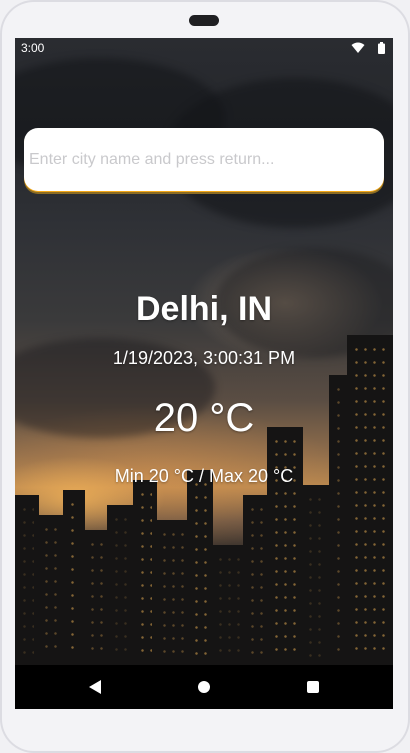 This screenshot has height=753, width=410. Describe the element at coordinates (33, 48) in the screenshot. I see `status-time: 3:00` at that location.